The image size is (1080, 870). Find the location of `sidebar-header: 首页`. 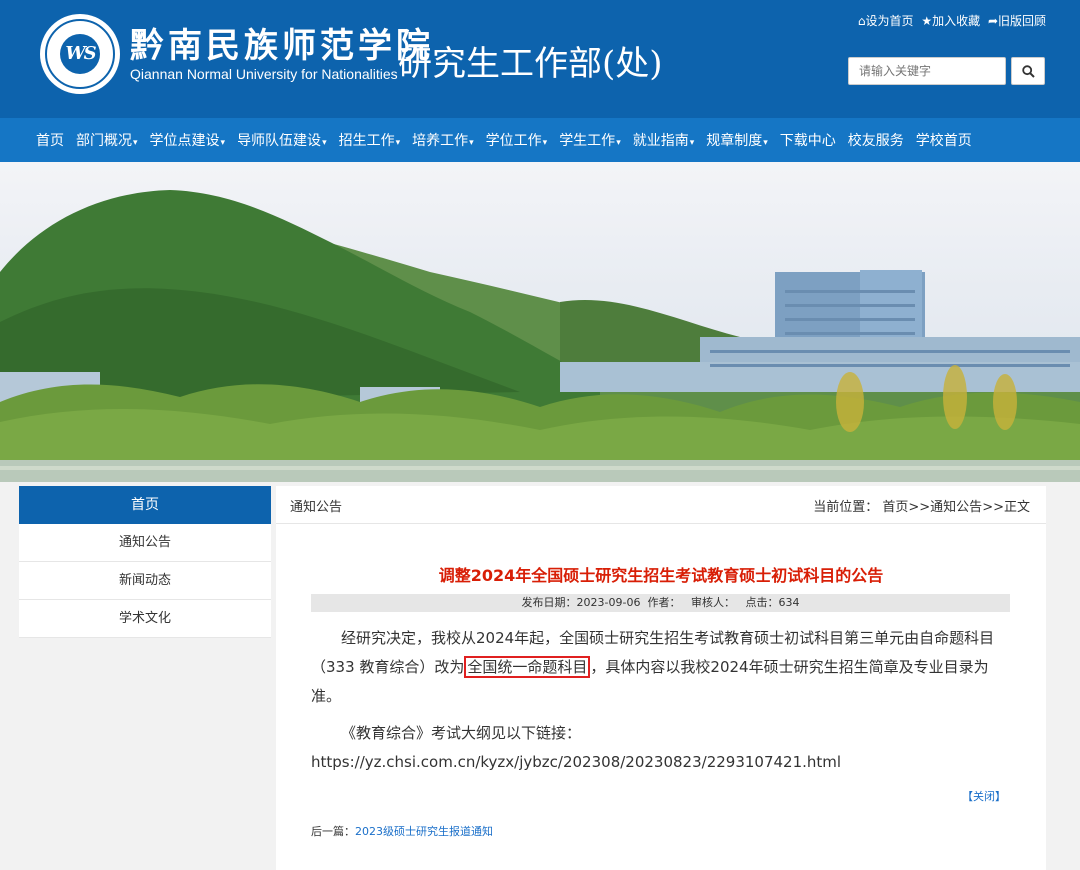

sidebar-header: 首页 is located at coordinates (145, 505).